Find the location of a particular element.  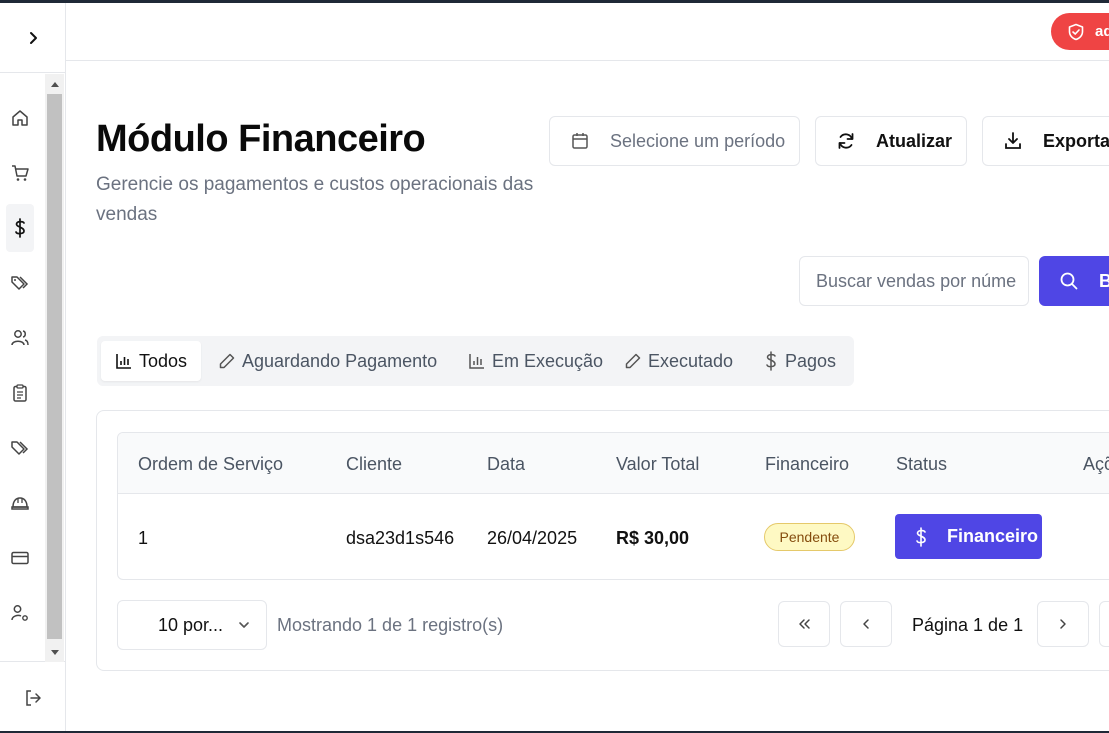

refresh-button-label: Atualizar is located at coordinates (914, 140).